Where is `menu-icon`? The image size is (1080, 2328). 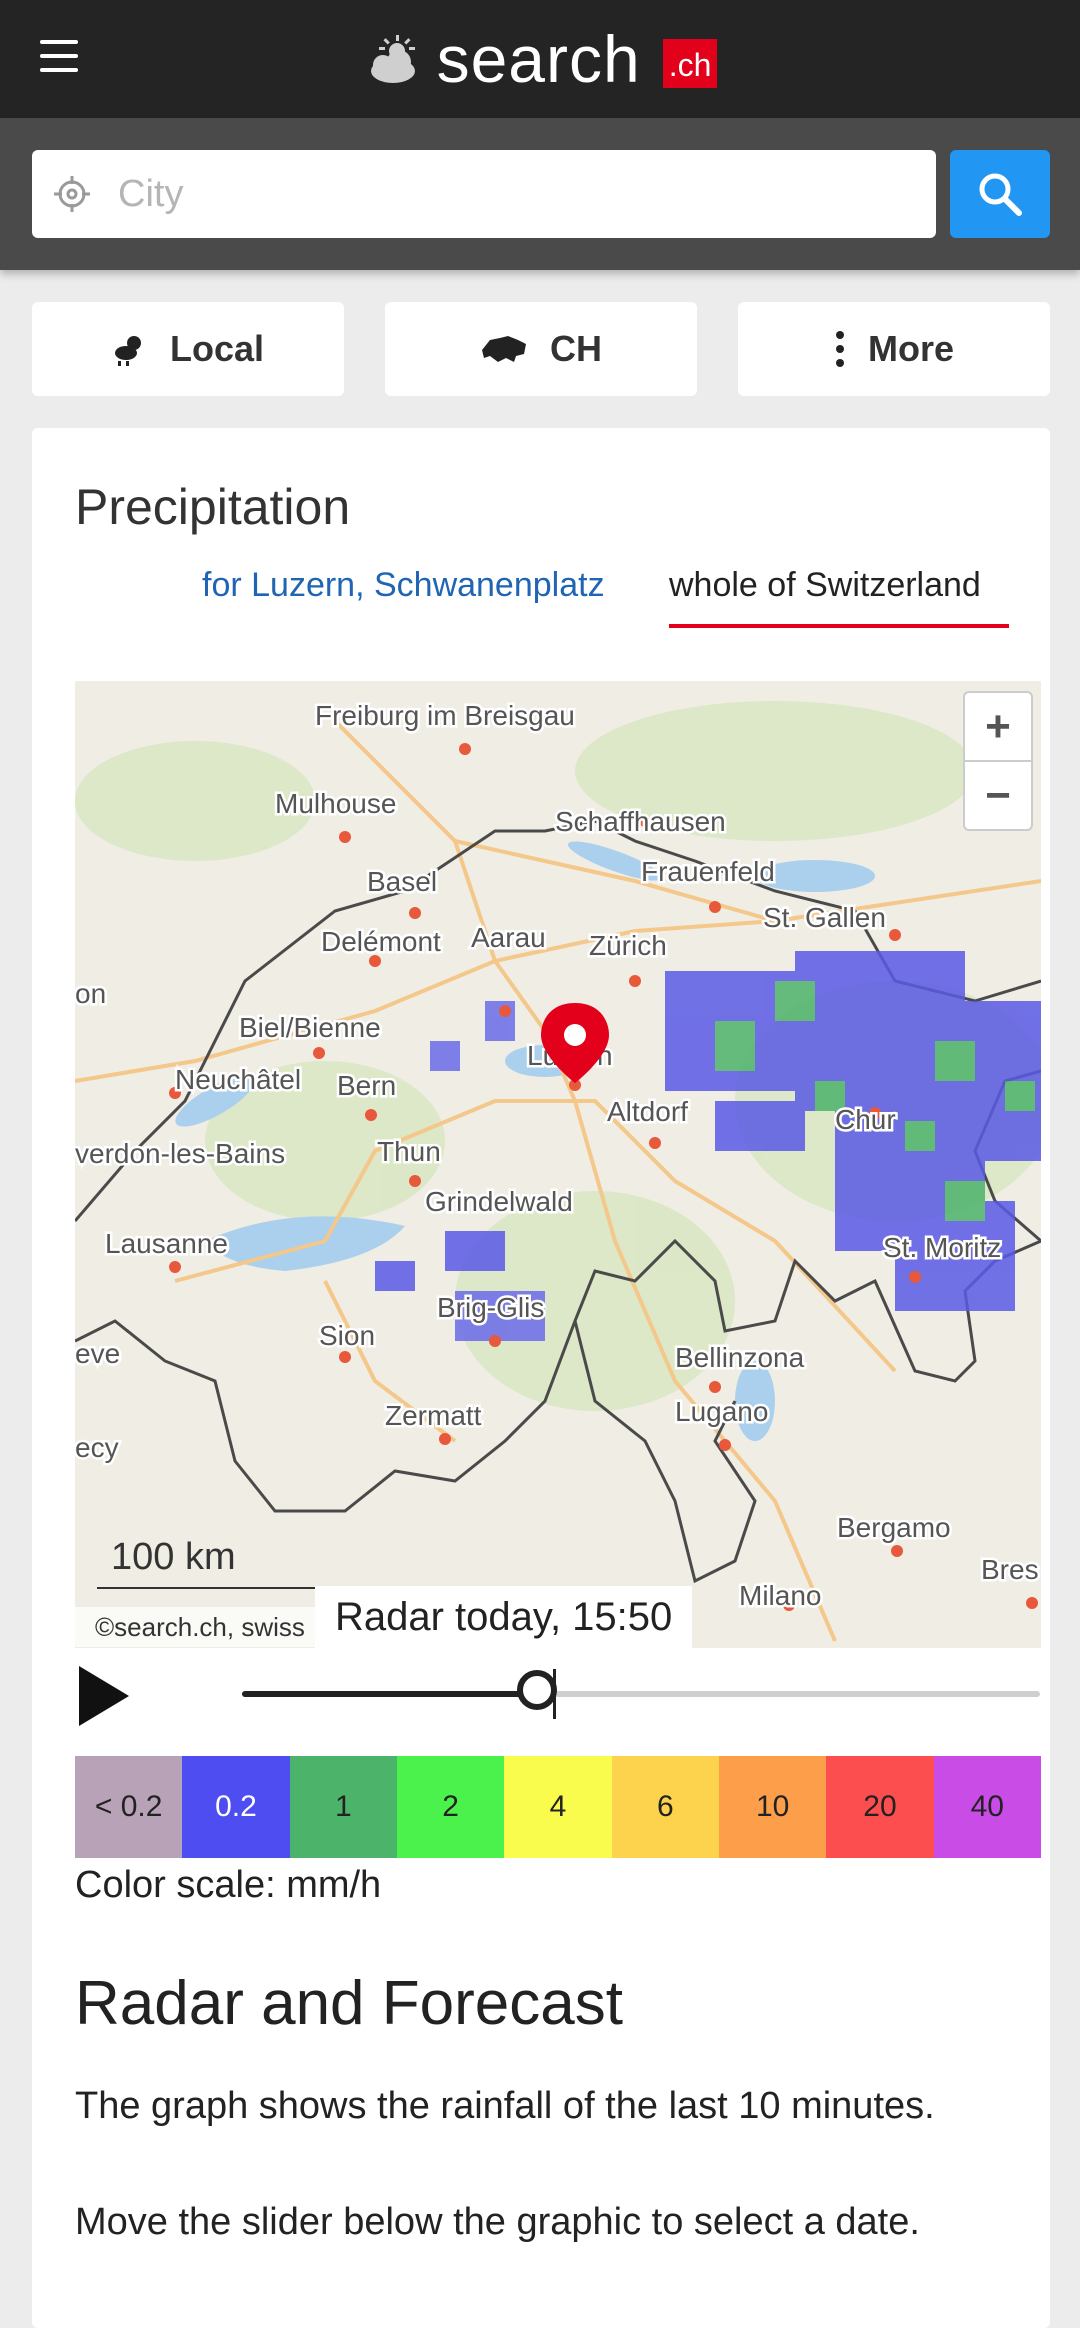 menu-icon is located at coordinates (59, 57).